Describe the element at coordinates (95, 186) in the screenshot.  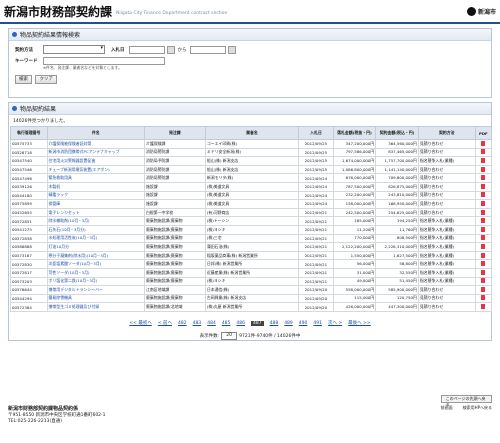
I see `item-name-cell: 木製机` at that location.